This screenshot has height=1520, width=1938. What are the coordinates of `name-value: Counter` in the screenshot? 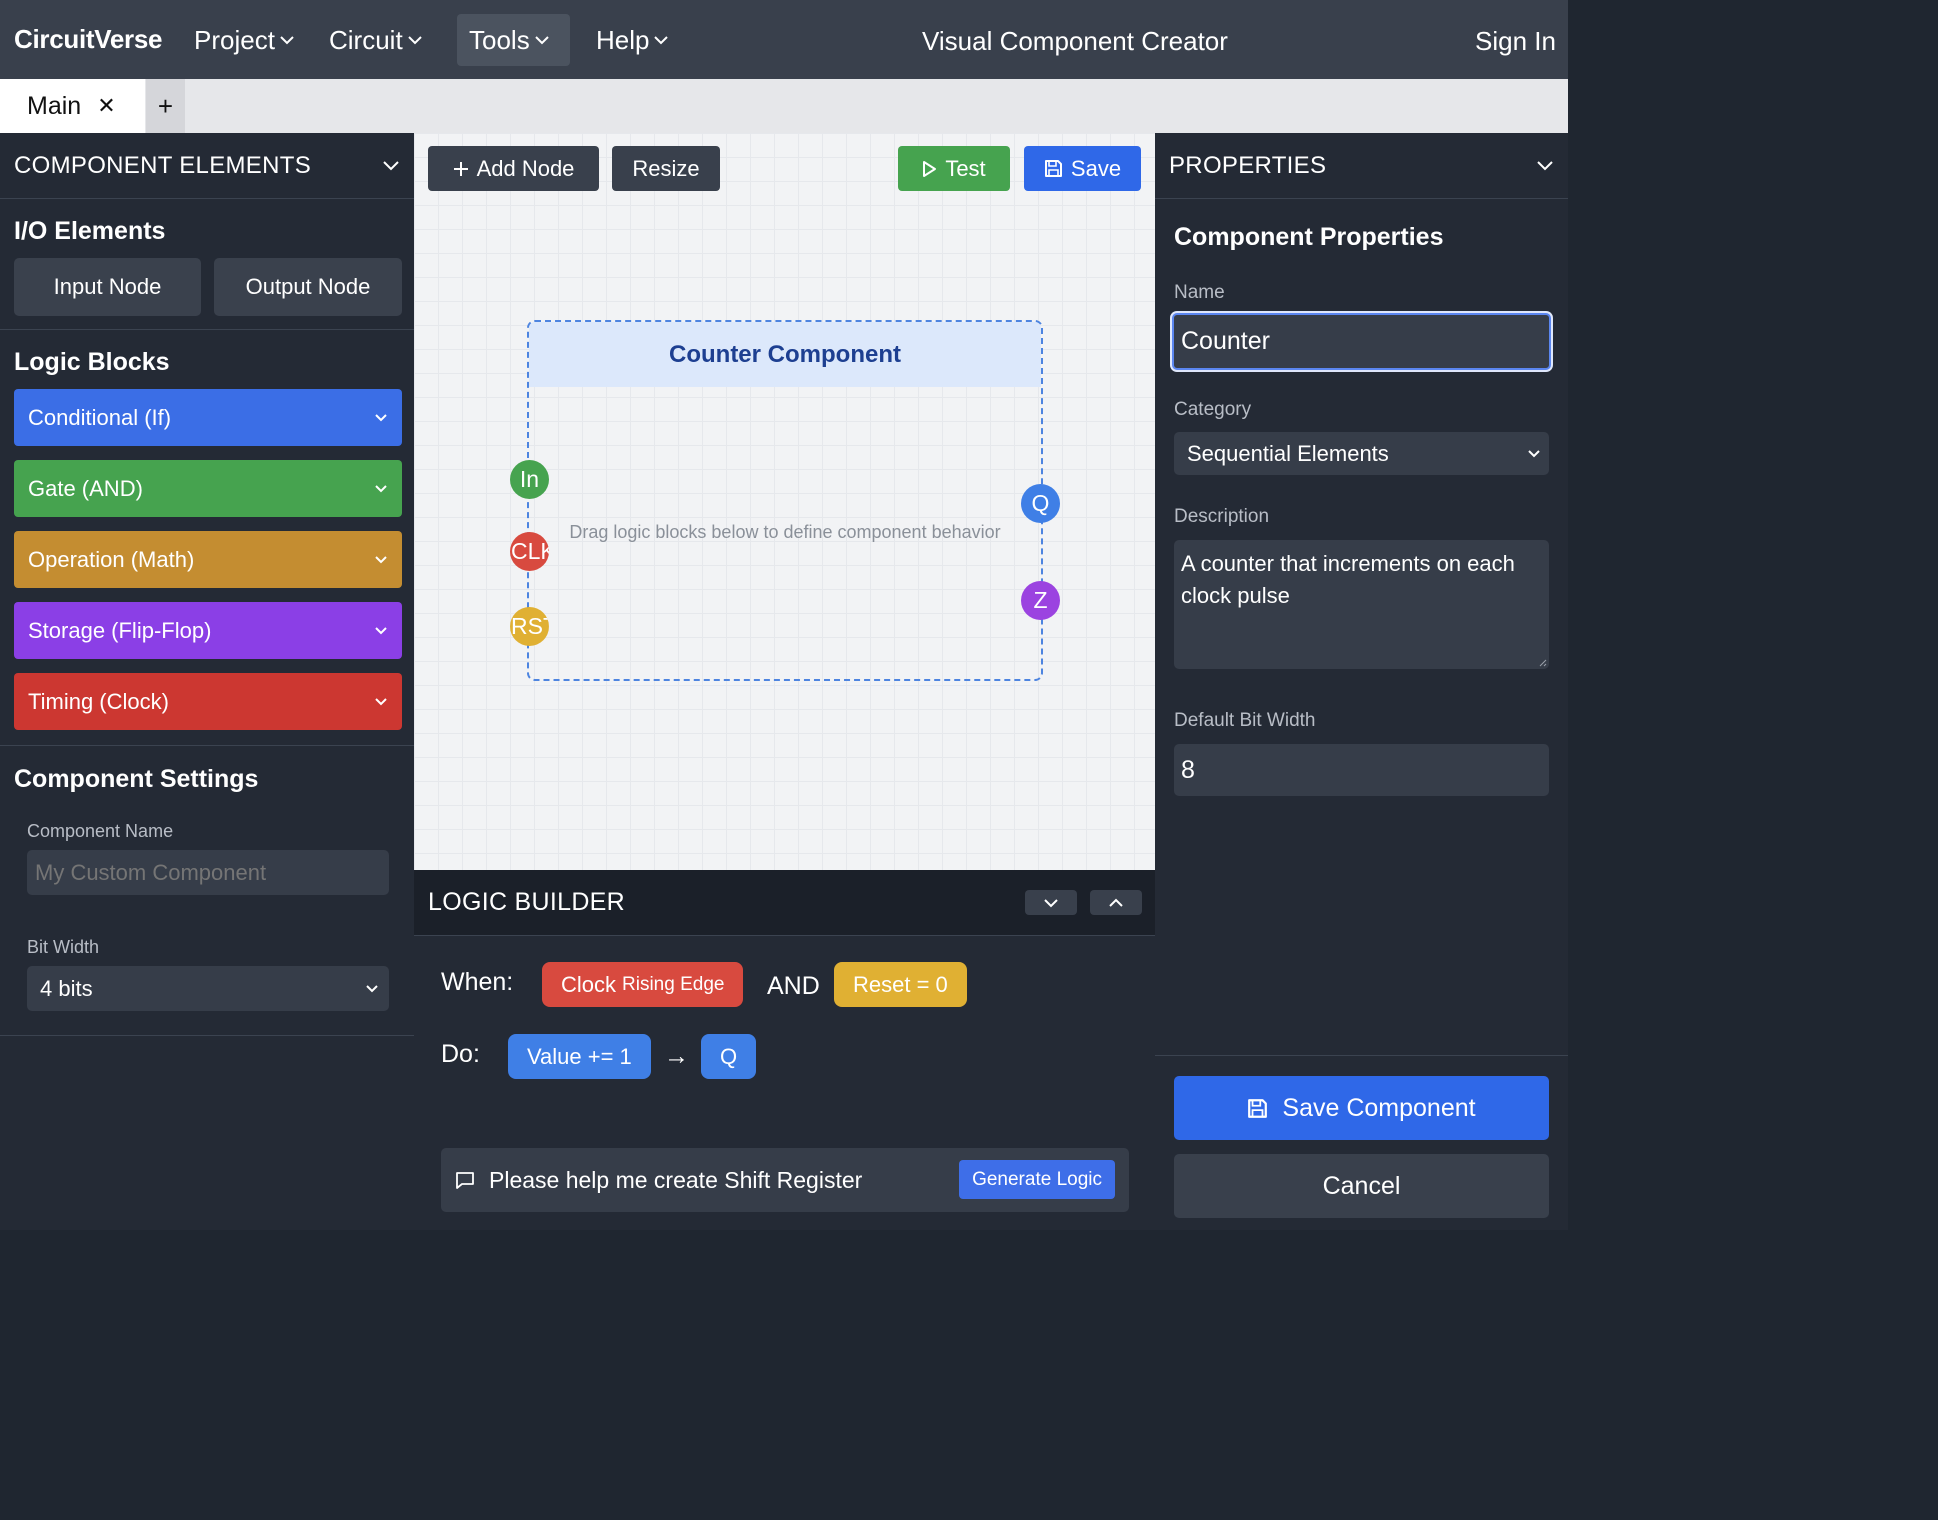 It's located at (1225, 341).